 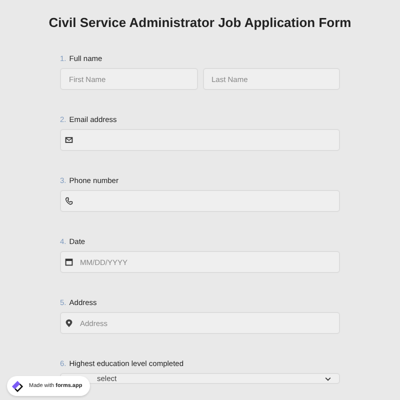 I want to click on chevron-down-icon, so click(x=328, y=378).